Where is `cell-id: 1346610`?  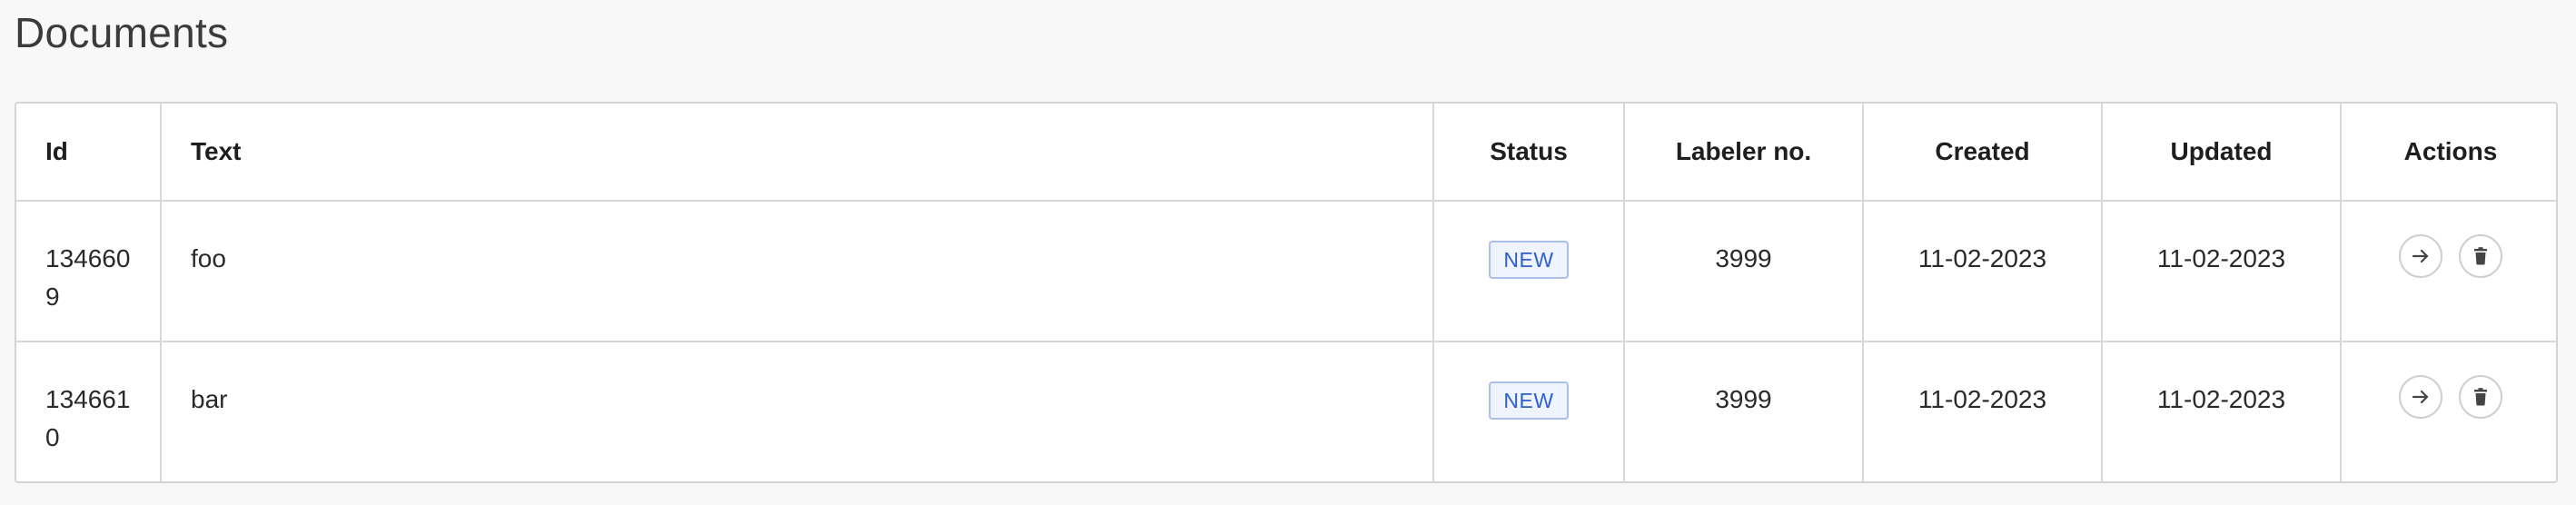 cell-id: 1346610 is located at coordinates (89, 412).